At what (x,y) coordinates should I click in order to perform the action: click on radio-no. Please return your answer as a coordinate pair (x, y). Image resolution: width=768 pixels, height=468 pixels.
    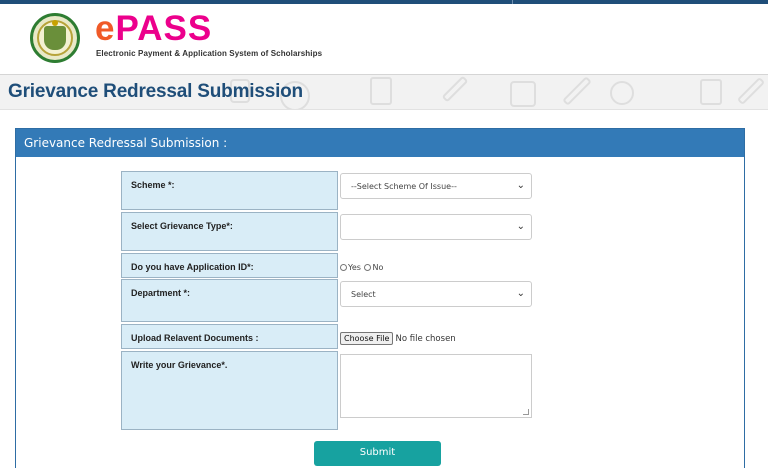
    Looking at the image, I should click on (368, 267).